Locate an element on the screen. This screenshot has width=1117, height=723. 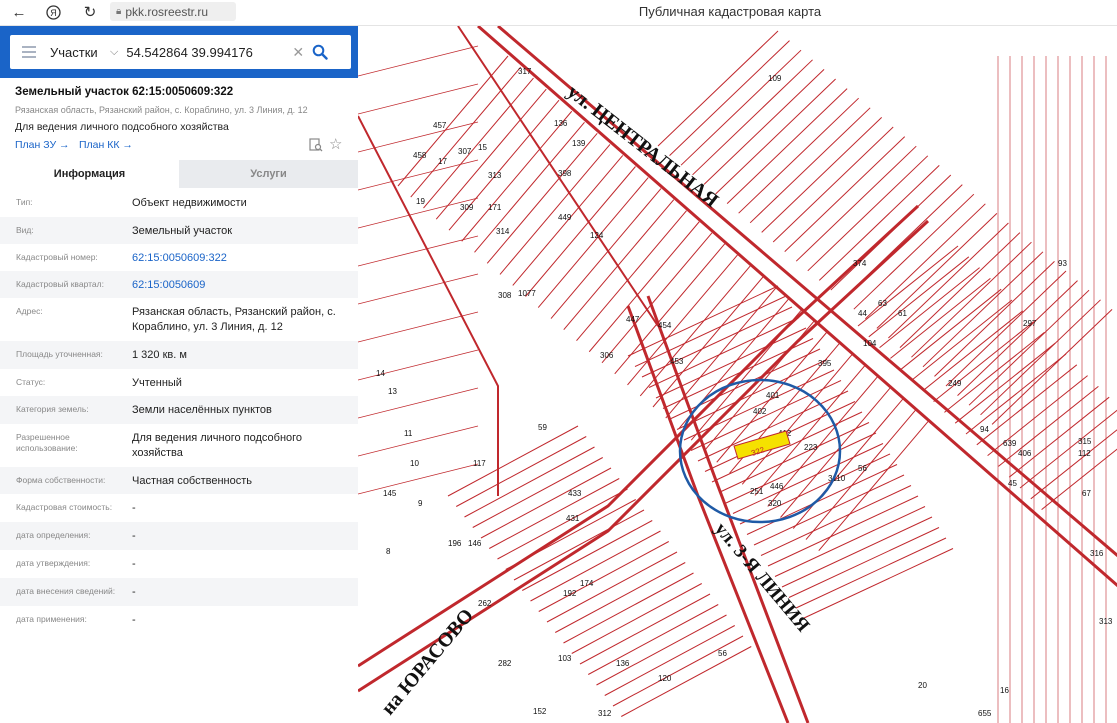
property-row: Тип: Объект недвижимости is located at coordinates (179, 203).